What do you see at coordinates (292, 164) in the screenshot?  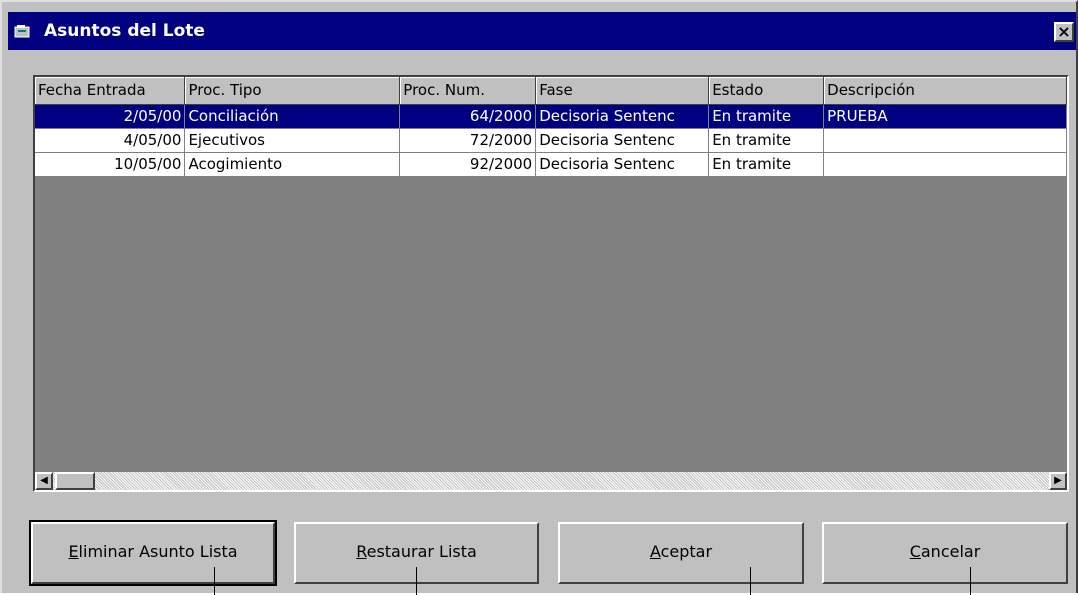 I see `cell-tipo: Acogimiento` at bounding box center [292, 164].